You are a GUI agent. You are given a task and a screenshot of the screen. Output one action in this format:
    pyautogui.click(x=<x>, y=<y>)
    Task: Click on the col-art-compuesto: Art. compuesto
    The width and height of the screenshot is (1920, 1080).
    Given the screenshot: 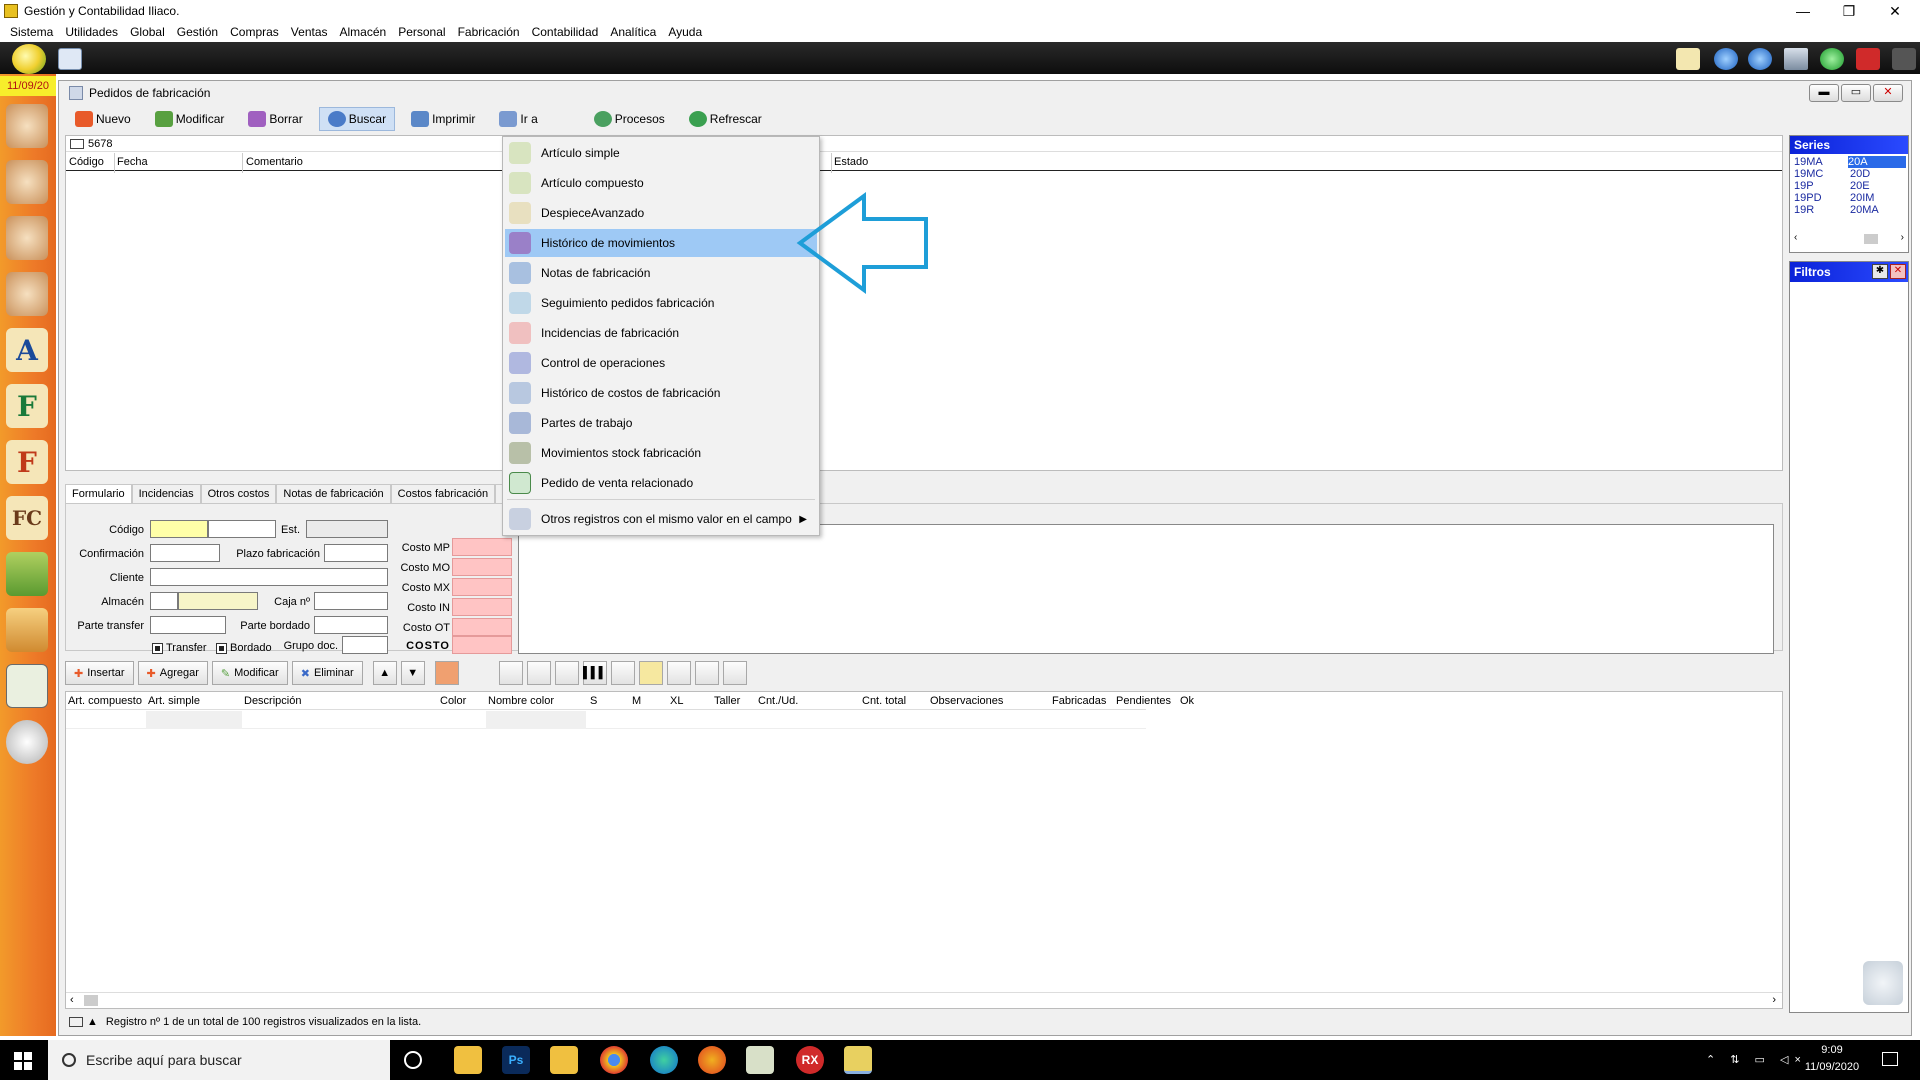 What is the action you would take?
    pyautogui.click(x=105, y=701)
    